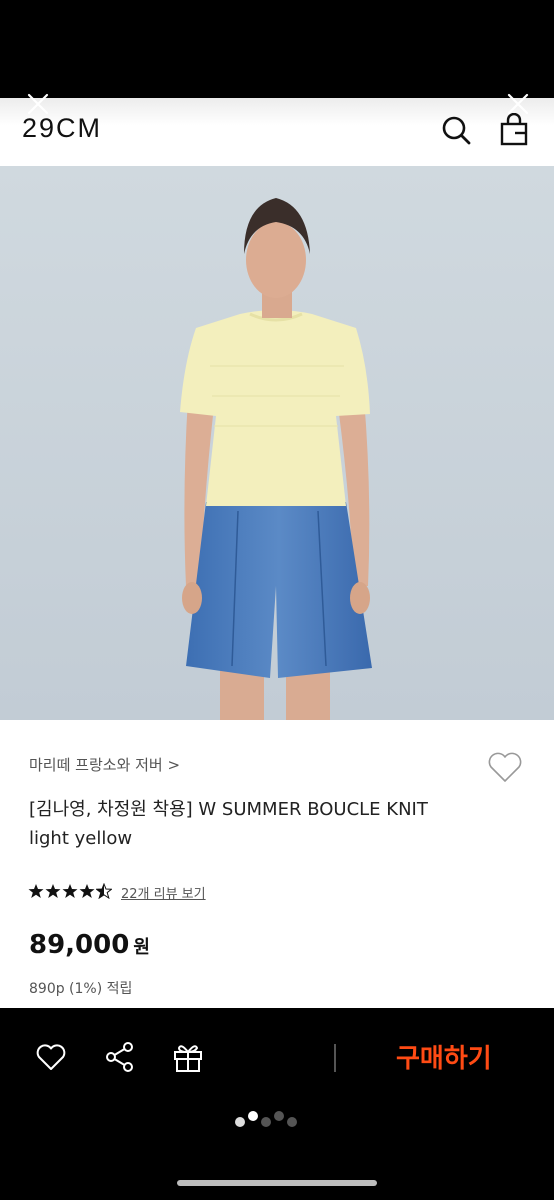  I want to click on price: 89,000 원, so click(89, 945).